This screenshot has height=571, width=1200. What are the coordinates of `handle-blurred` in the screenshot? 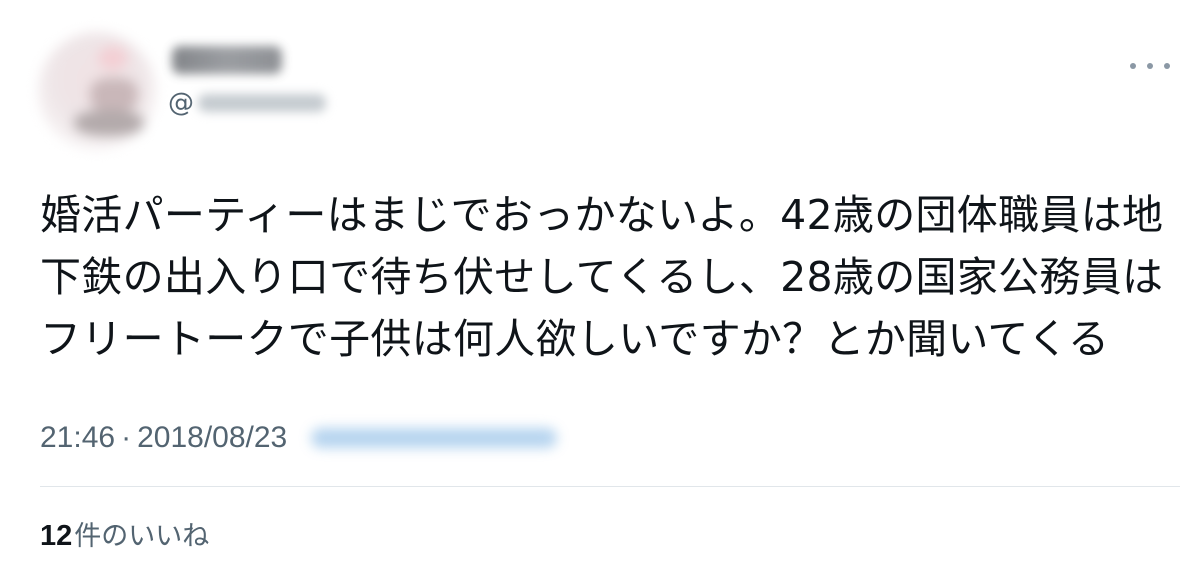 It's located at (262, 103).